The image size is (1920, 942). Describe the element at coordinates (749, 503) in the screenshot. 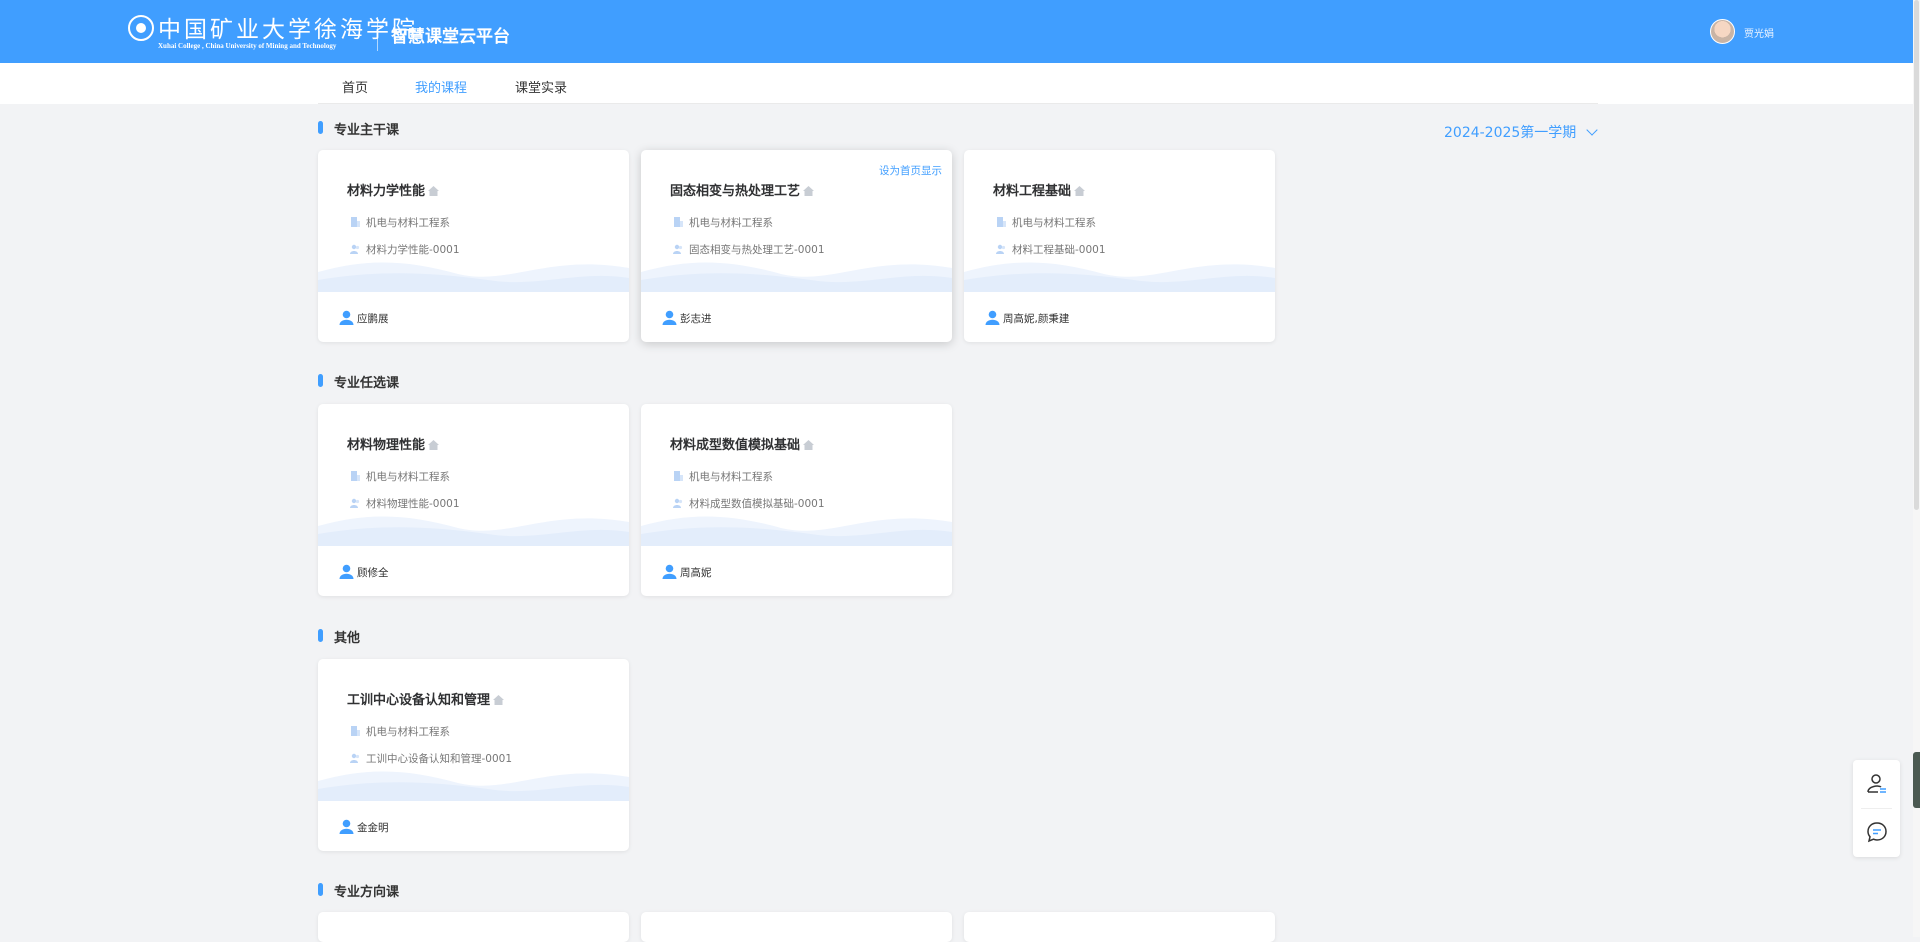

I see `course-class: 材料成型数值模拟基础-0001` at that location.